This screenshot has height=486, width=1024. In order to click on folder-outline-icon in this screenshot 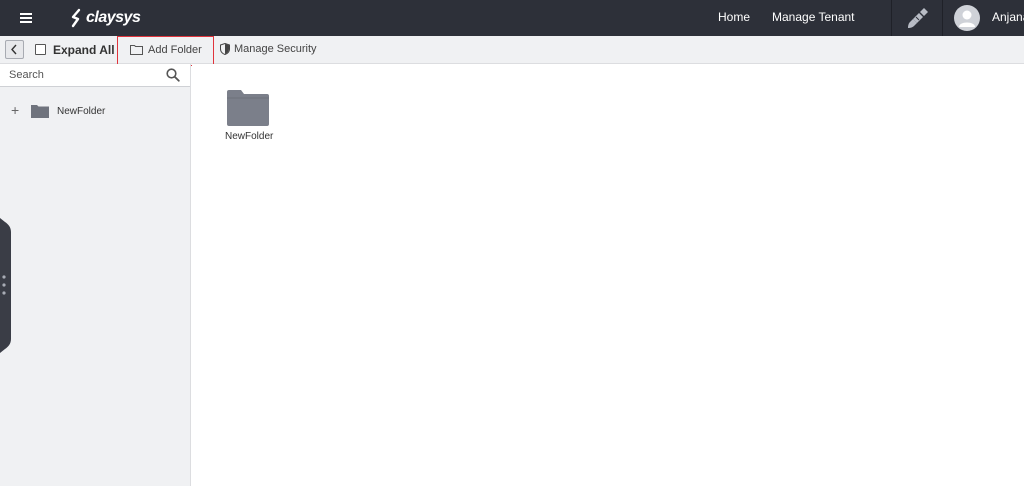, I will do `click(136, 50)`.